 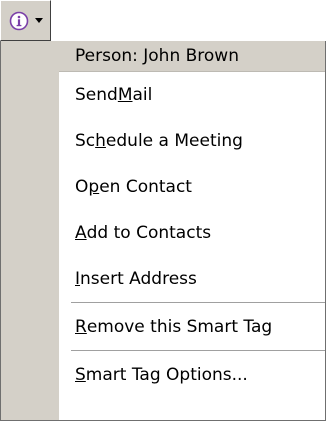 I want to click on chevron-down-icon, so click(x=39, y=20).